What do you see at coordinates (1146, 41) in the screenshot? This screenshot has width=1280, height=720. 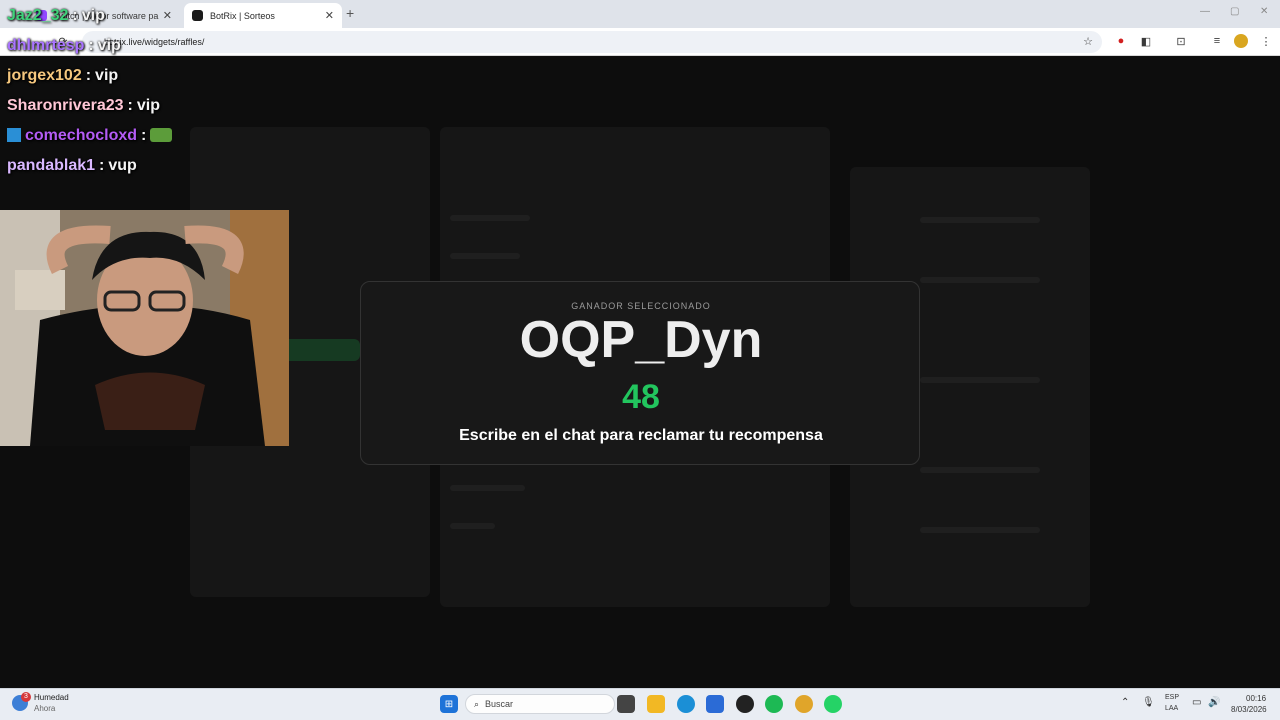 I see `extensions-icon: ◧` at bounding box center [1146, 41].